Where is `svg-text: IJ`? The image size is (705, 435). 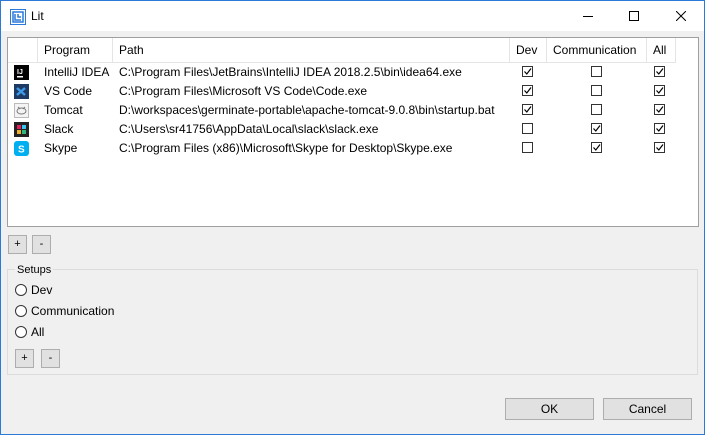
svg-text: IJ is located at coordinates (20, 72).